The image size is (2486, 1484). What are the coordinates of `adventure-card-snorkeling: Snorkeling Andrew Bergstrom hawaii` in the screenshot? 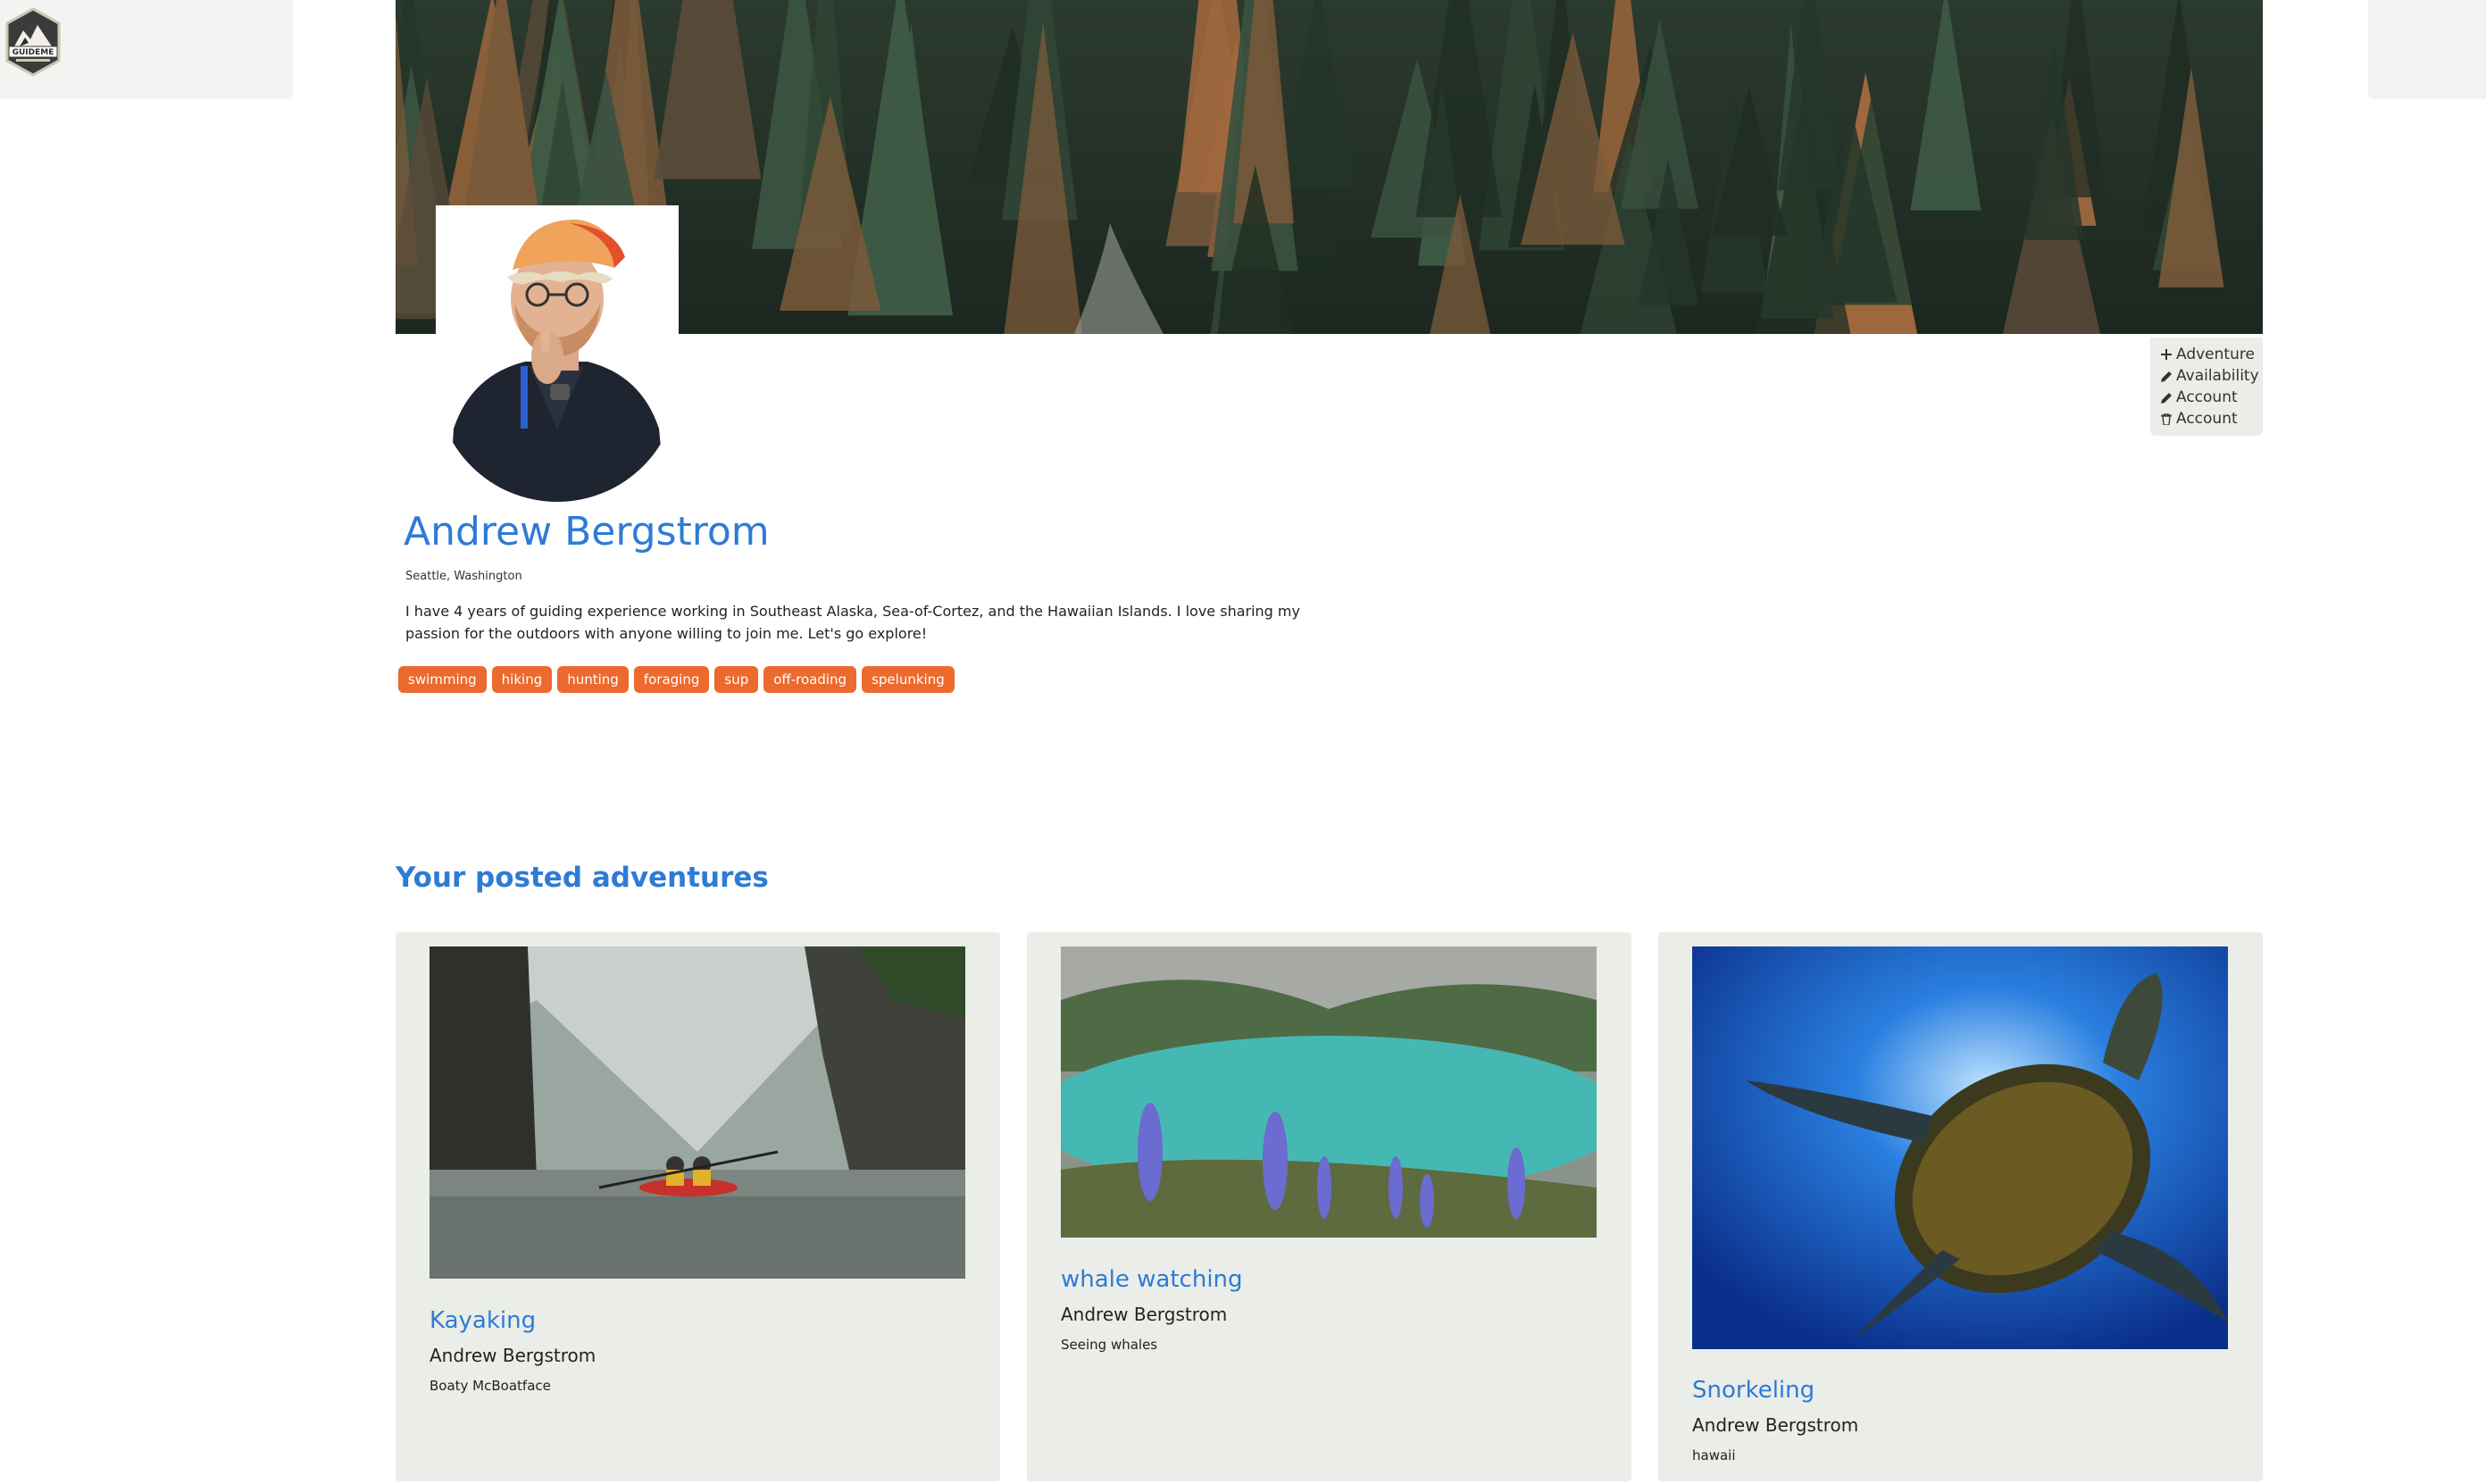 It's located at (1960, 1206).